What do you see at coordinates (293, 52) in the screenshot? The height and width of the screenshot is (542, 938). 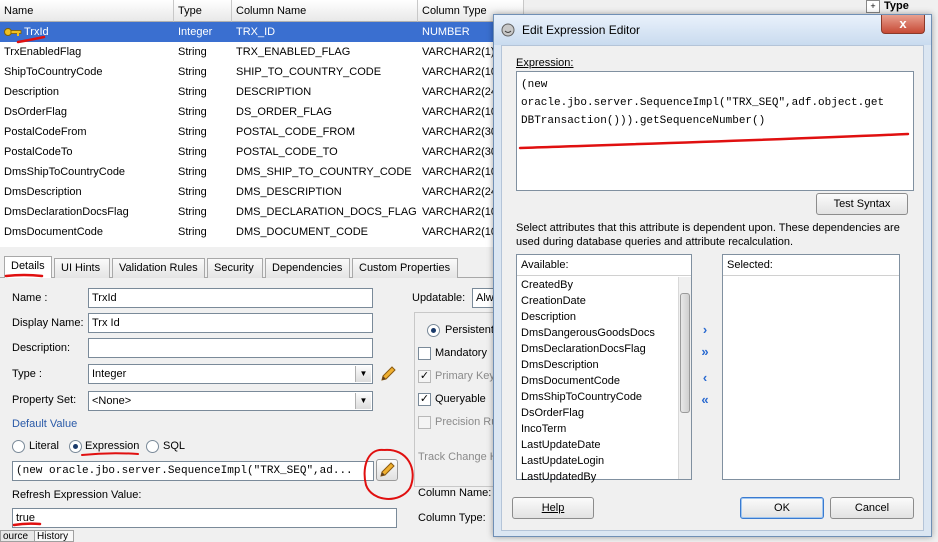 I see `cell-column-name: TRX_ENABLED_FLAG` at bounding box center [293, 52].